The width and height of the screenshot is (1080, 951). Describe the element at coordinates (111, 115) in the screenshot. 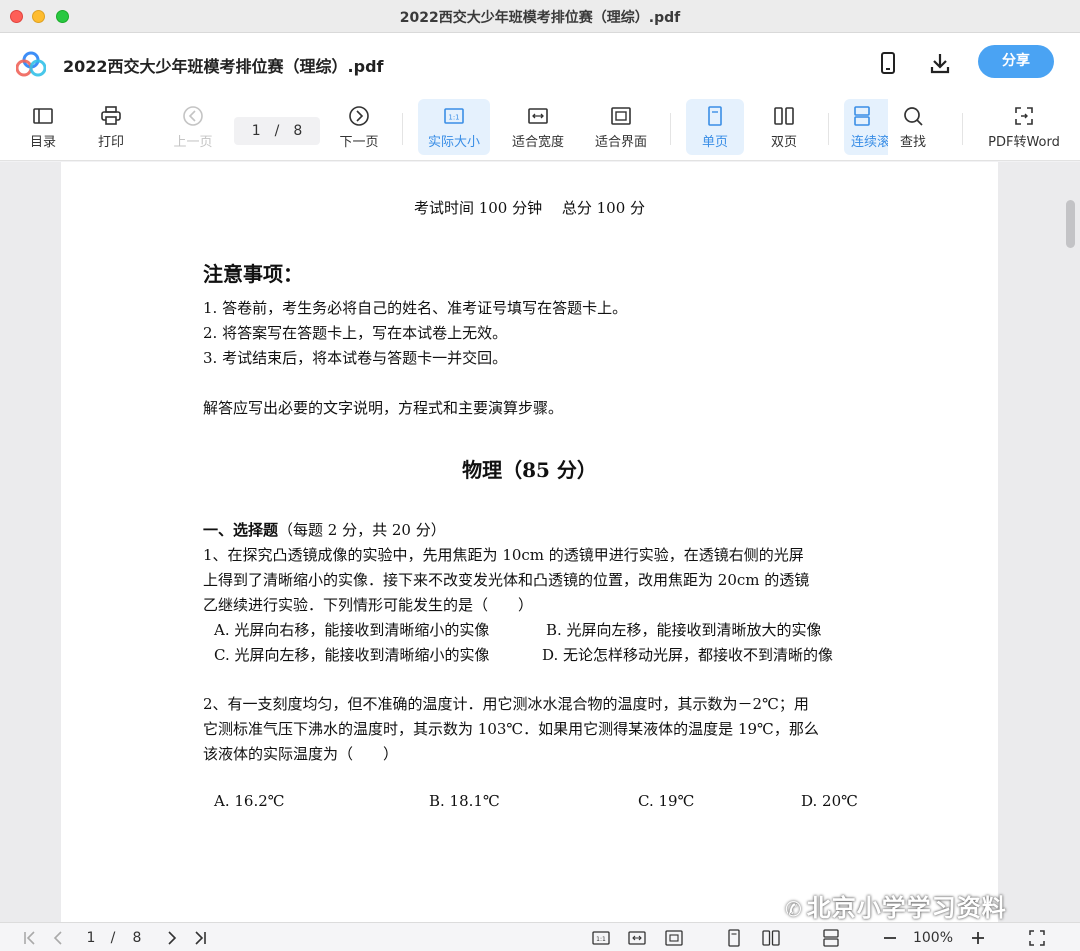

I see `printer-icon` at that location.